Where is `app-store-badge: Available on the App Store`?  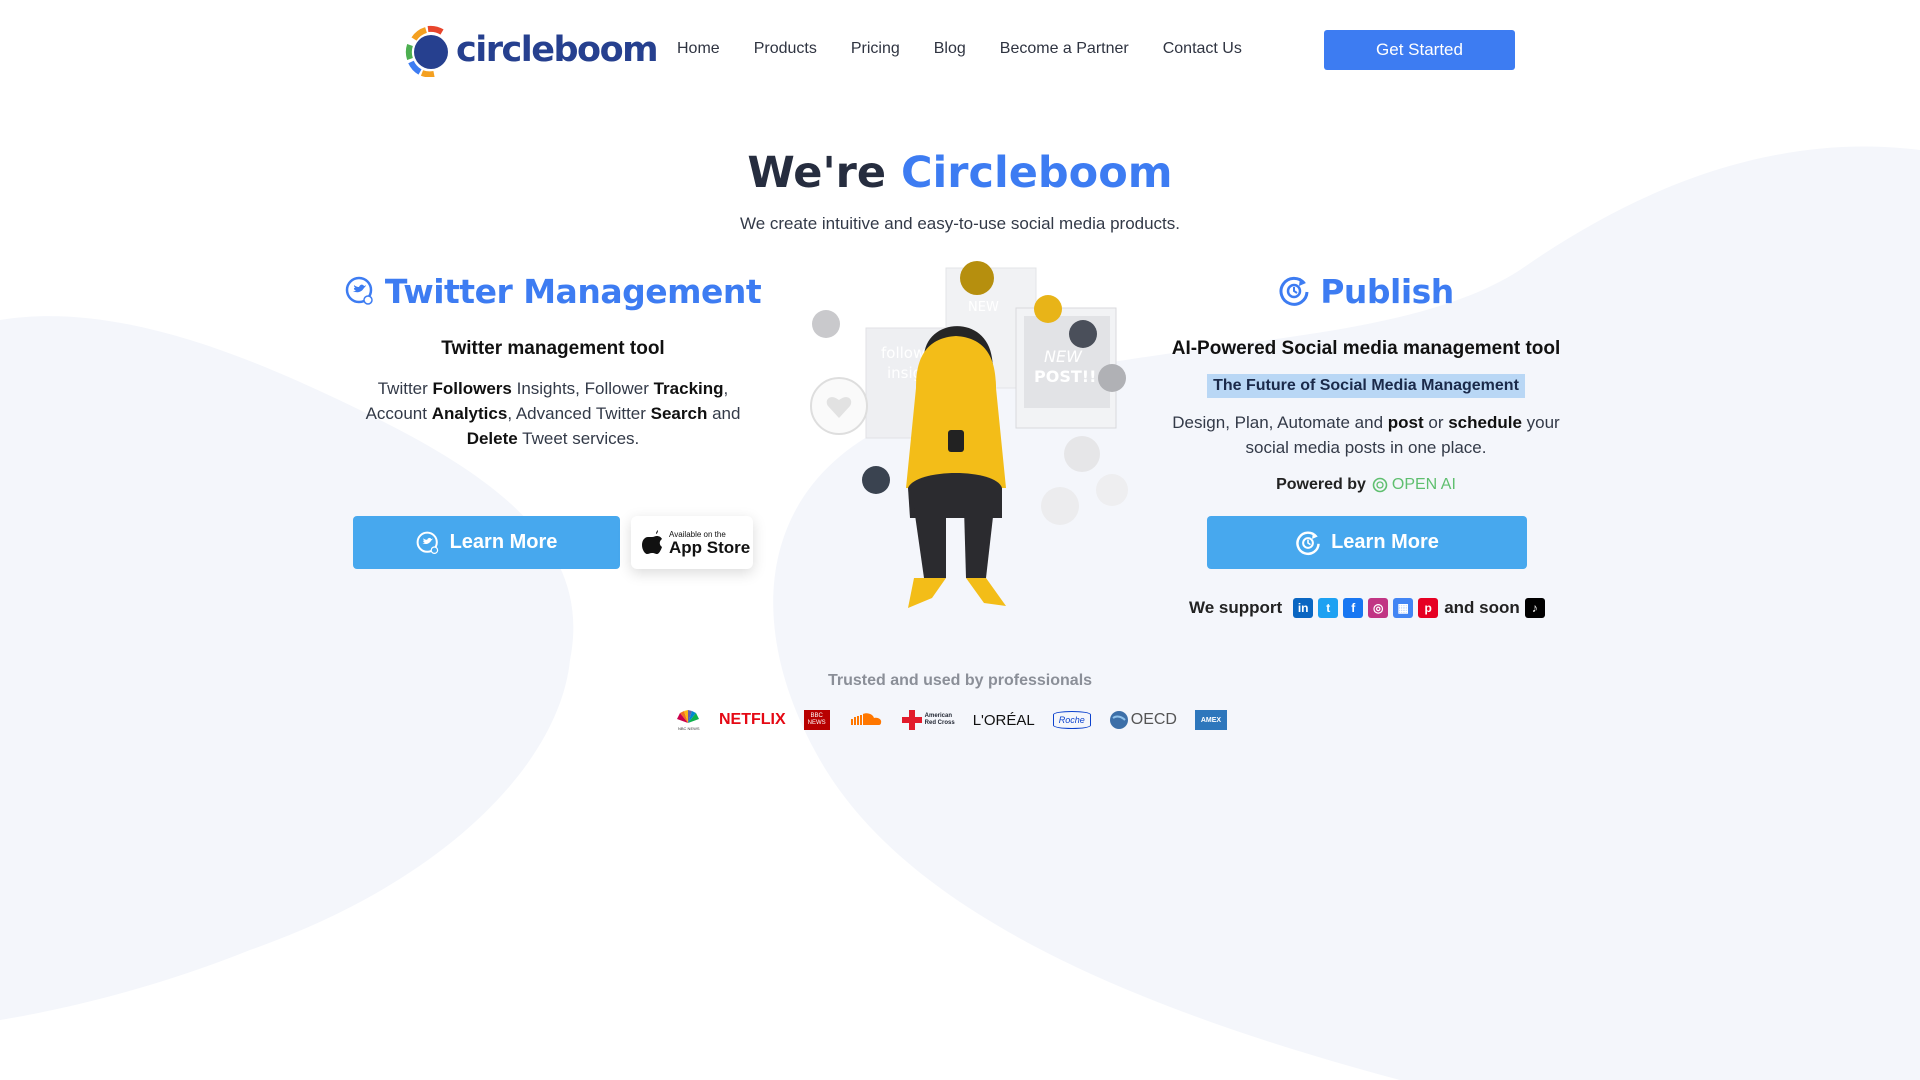 app-store-badge: Available on the App Store is located at coordinates (692, 542).